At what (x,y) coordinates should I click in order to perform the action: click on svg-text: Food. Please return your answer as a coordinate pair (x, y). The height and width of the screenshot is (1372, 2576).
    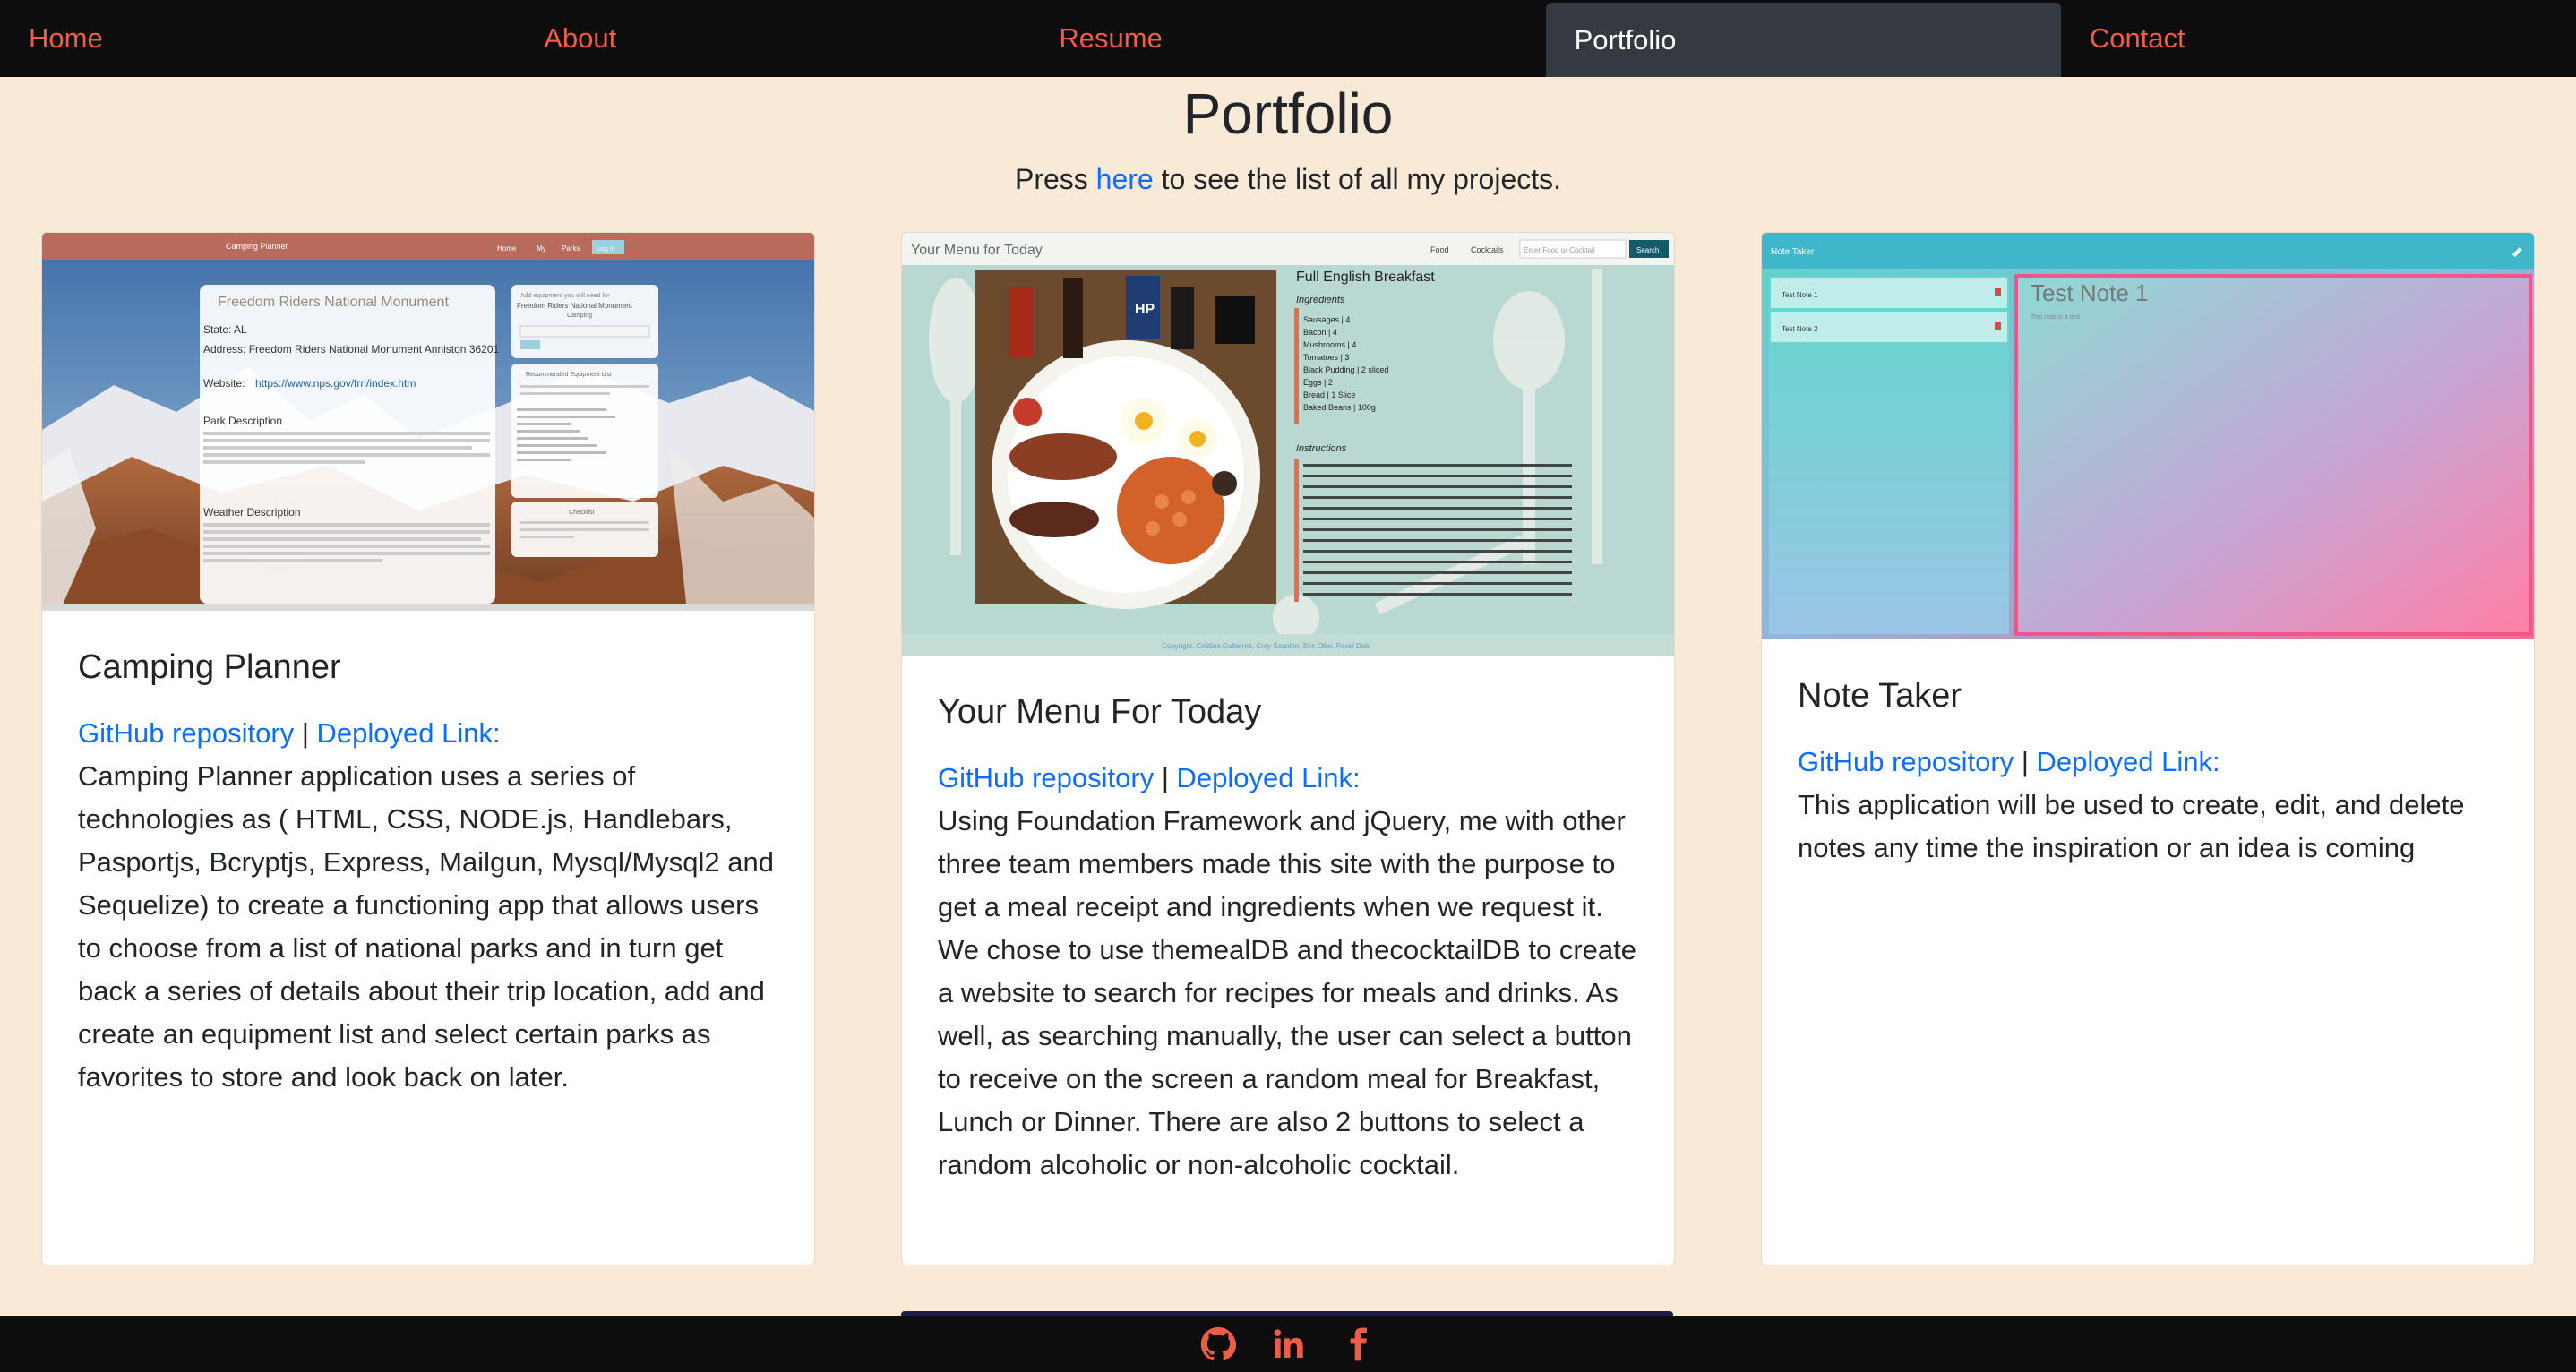
    Looking at the image, I should click on (1439, 249).